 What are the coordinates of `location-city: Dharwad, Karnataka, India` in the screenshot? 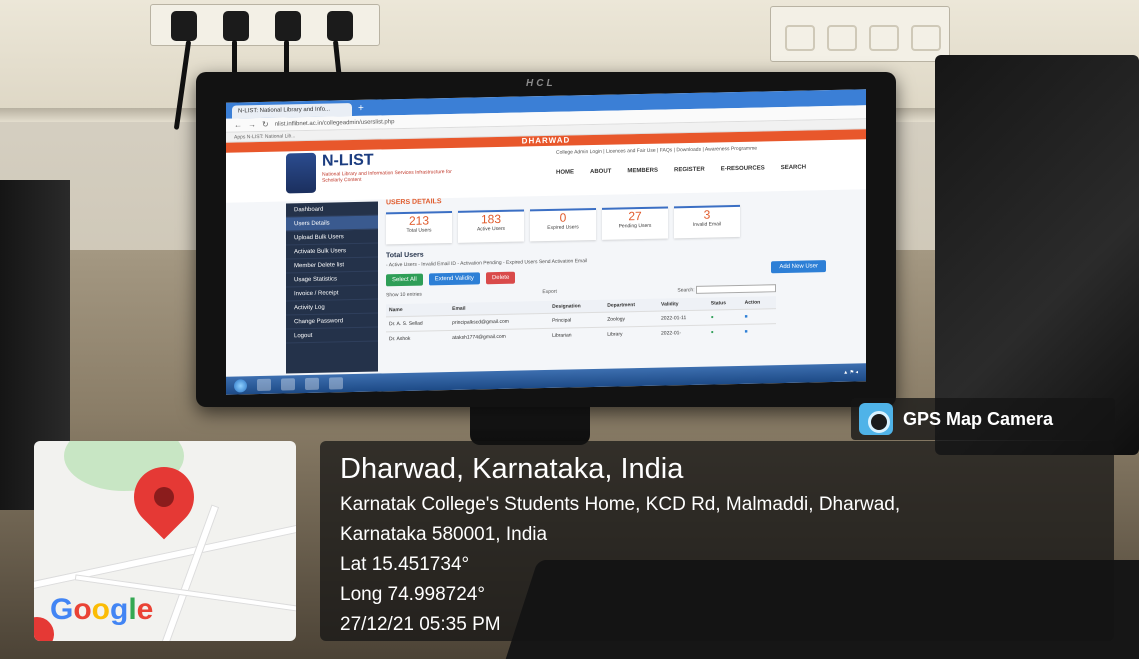 It's located at (512, 469).